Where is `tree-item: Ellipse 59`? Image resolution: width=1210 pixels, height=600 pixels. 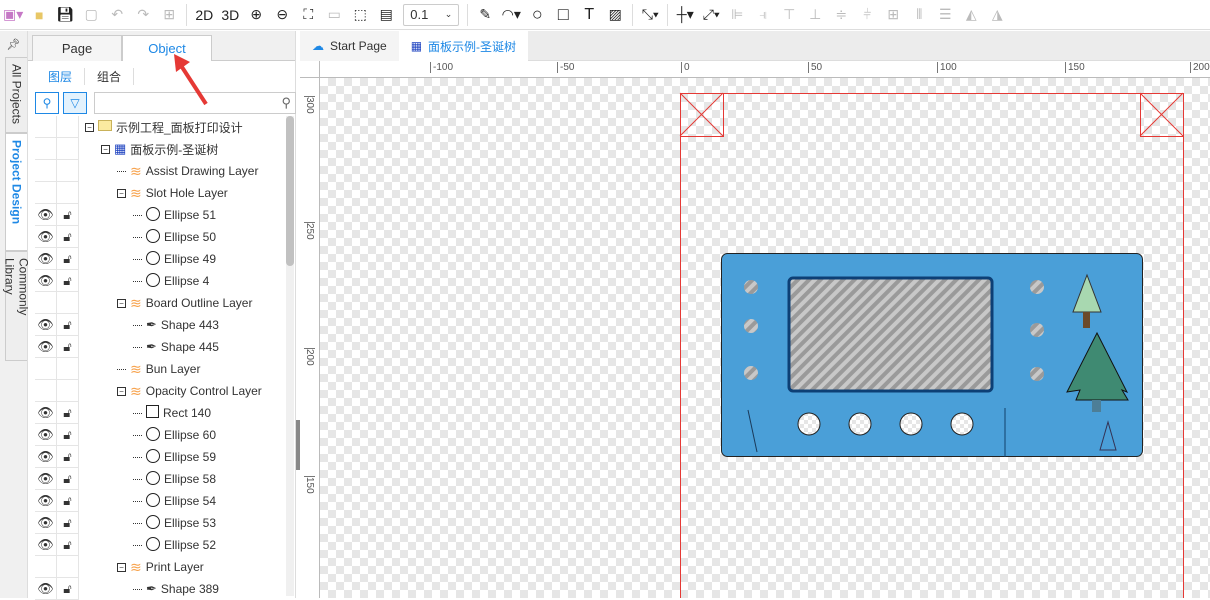
tree-item: Ellipse 59 is located at coordinates (174, 457).